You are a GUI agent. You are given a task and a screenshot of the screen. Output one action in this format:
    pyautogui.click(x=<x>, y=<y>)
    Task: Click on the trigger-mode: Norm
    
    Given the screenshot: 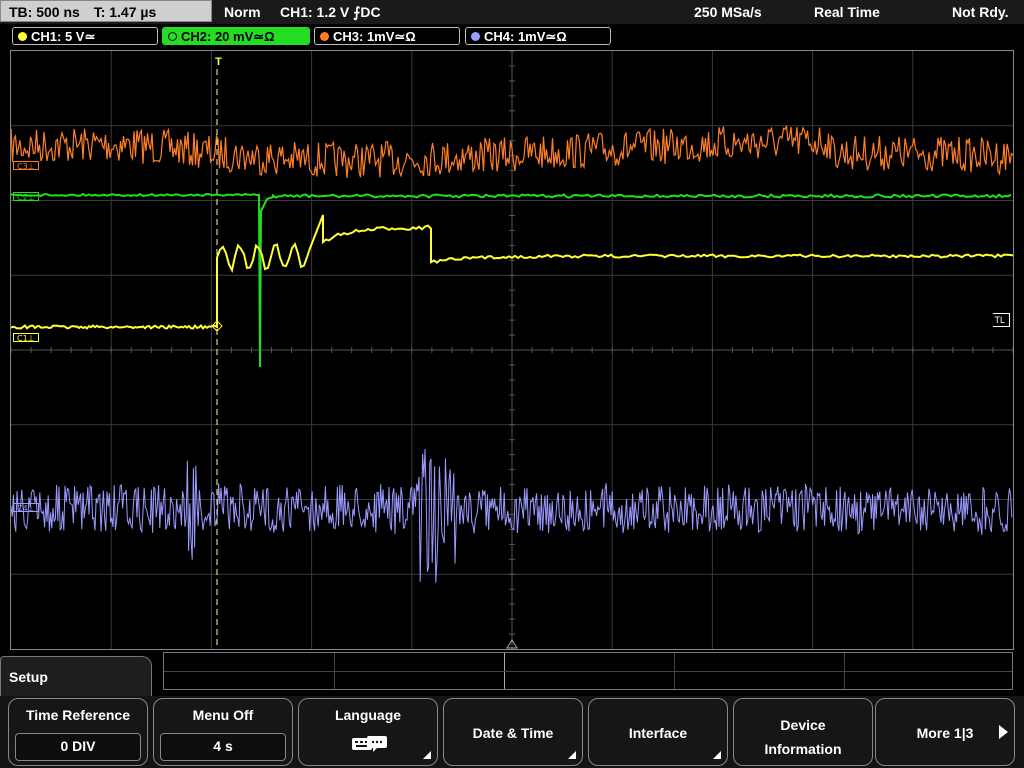 What is the action you would take?
    pyautogui.click(x=242, y=12)
    